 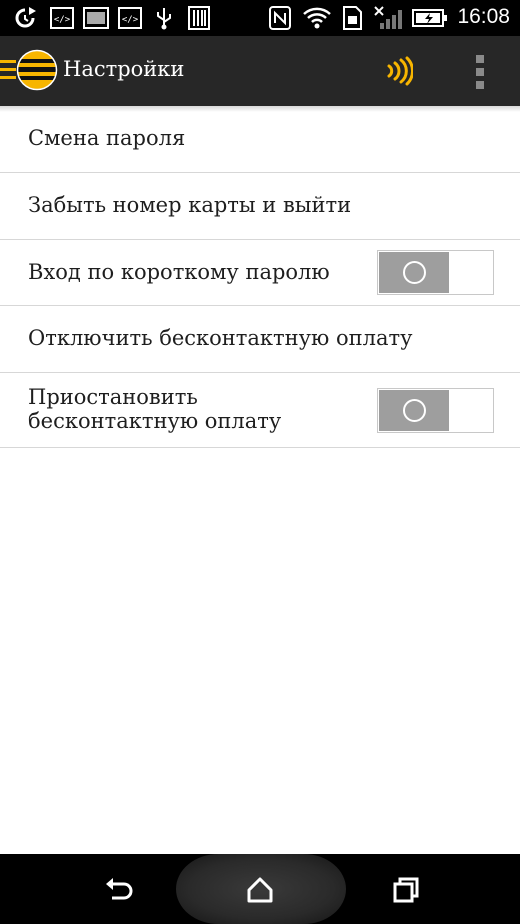 I want to click on settings-item-label: Вход по короткому паролю, so click(x=179, y=272).